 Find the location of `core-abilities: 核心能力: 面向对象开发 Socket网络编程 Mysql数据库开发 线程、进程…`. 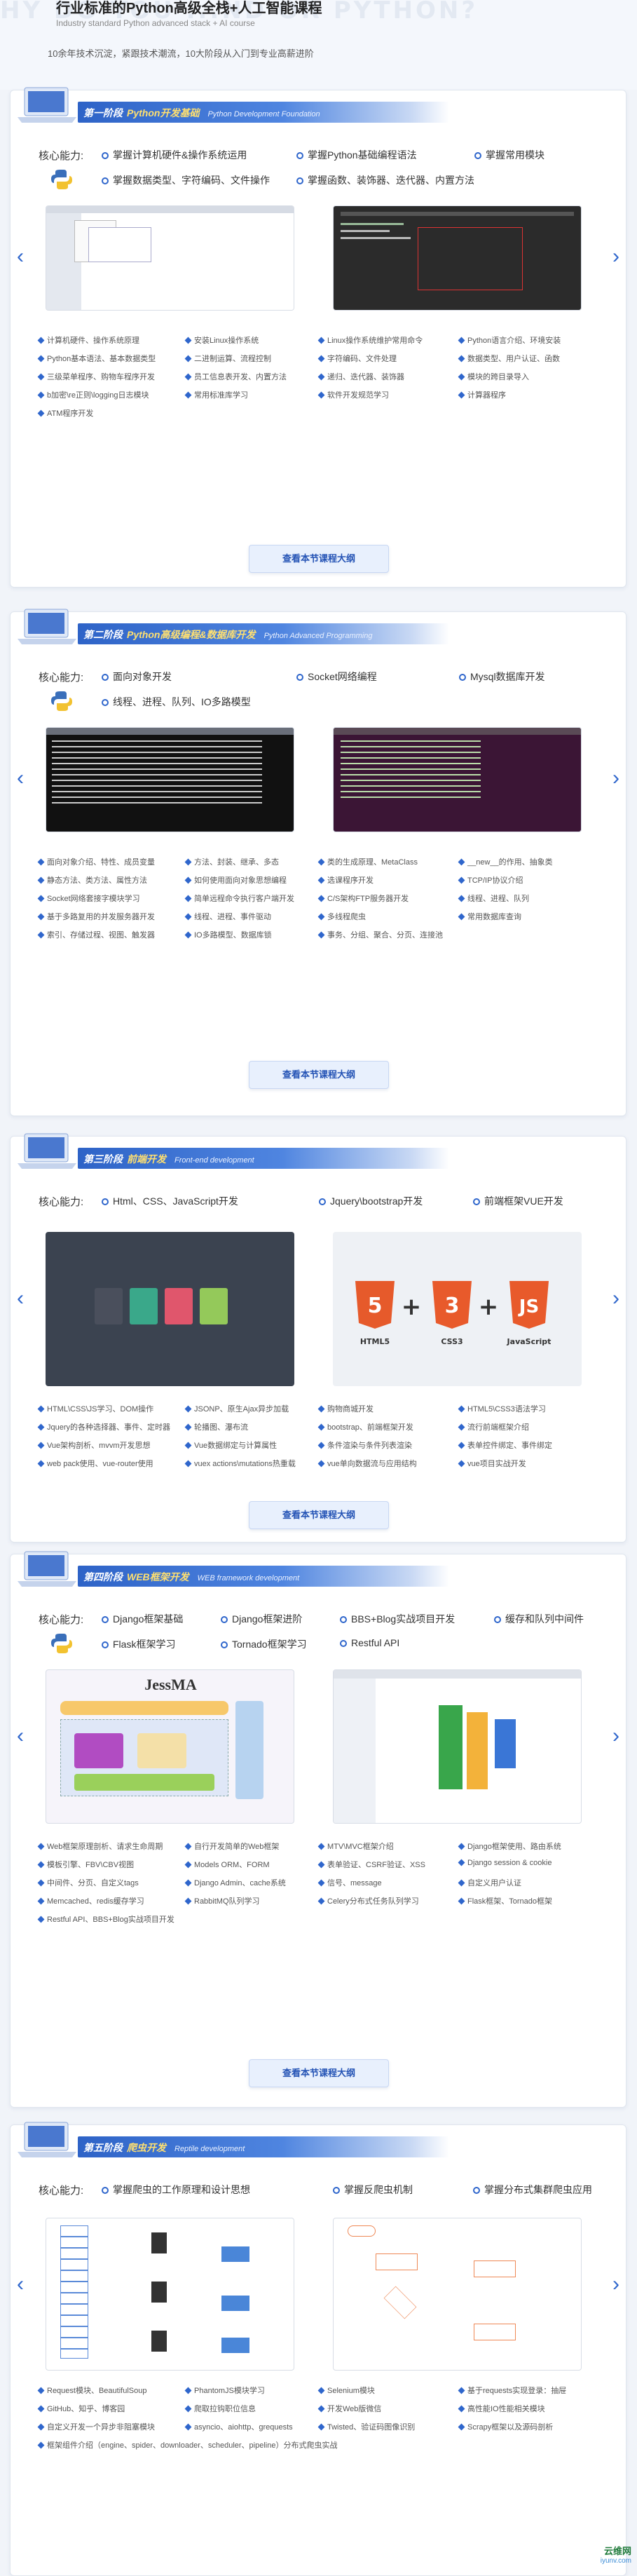

core-abilities: 核心能力: 面向对象开发 Socket网络编程 Mysql数据库开发 线程、进程… is located at coordinates (318, 682).